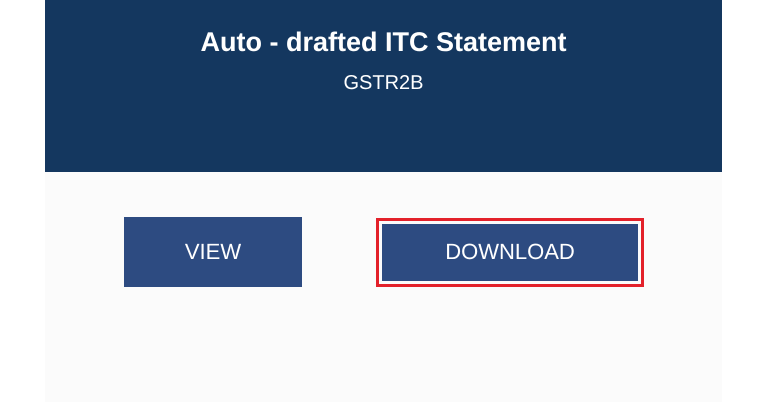  What do you see at coordinates (213, 252) in the screenshot?
I see `view-button: VIEW` at bounding box center [213, 252].